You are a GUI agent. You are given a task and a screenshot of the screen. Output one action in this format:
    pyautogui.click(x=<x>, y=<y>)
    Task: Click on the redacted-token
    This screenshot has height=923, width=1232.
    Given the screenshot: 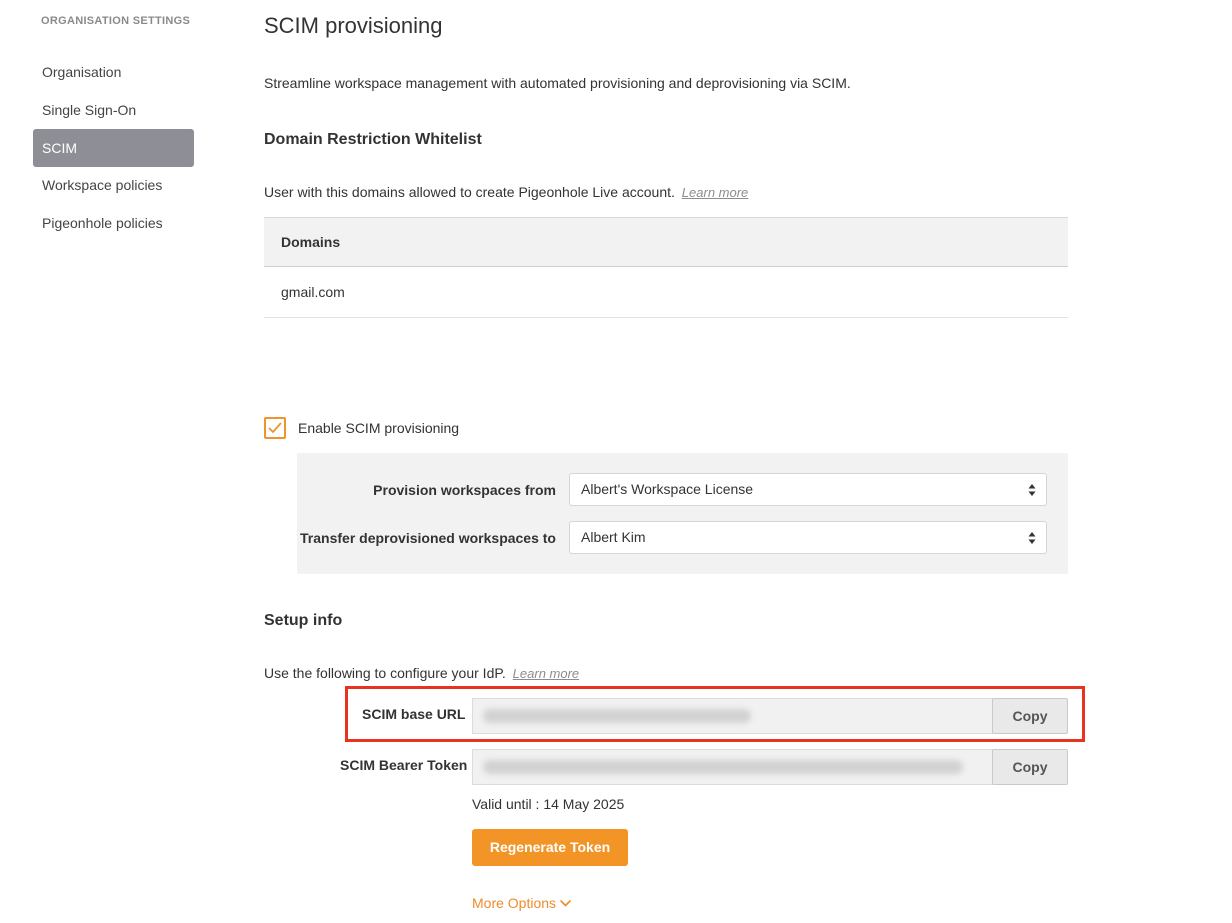 What is the action you would take?
    pyautogui.click(x=723, y=767)
    